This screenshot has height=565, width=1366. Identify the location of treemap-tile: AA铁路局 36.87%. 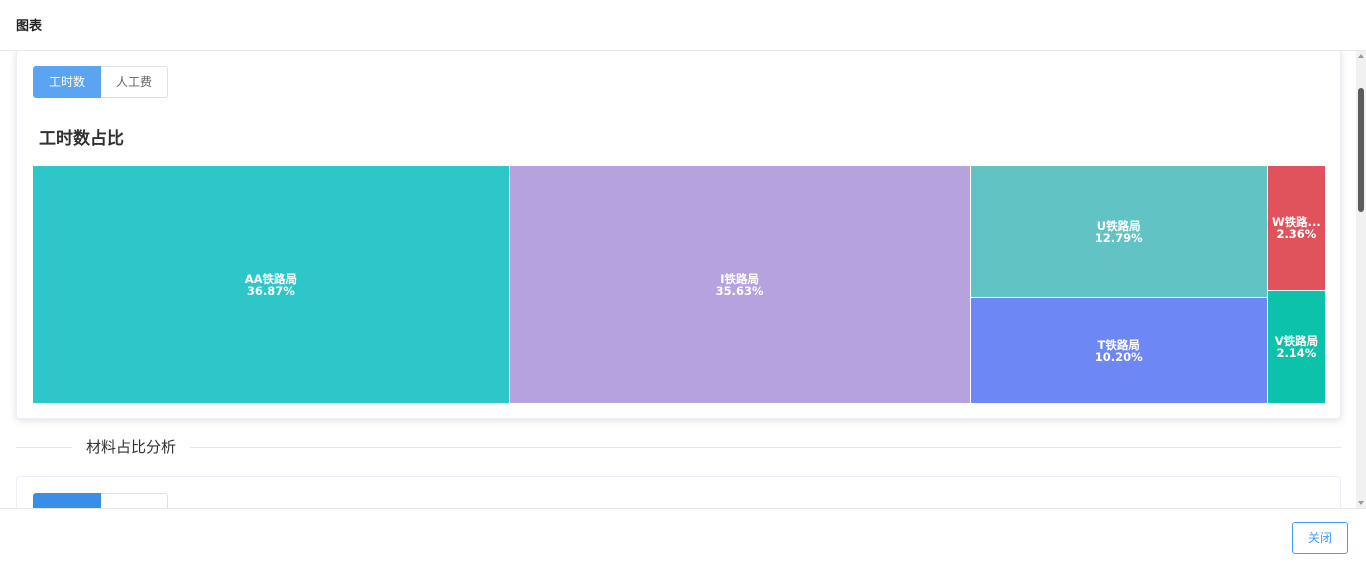
(271, 284).